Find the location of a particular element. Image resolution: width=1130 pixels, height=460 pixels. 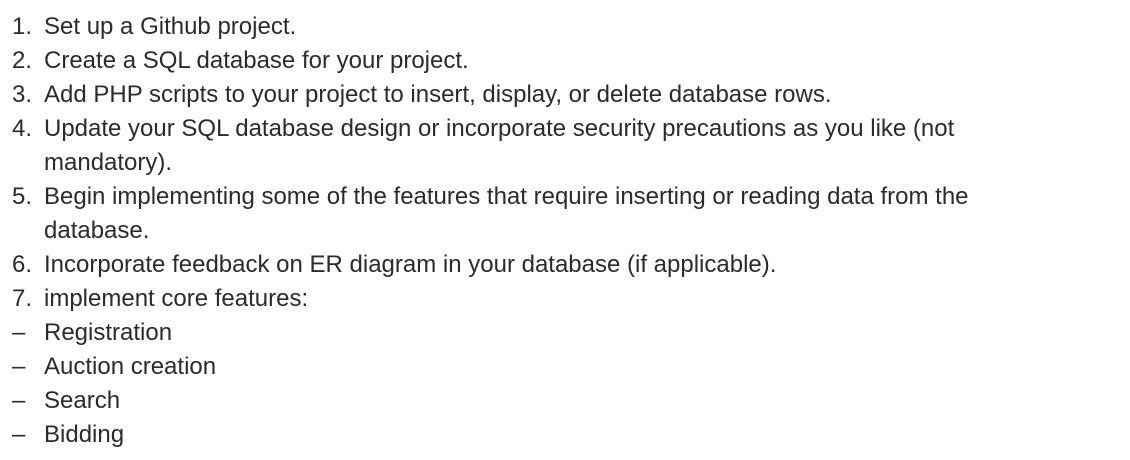

list-number: 7. is located at coordinates (22, 298).